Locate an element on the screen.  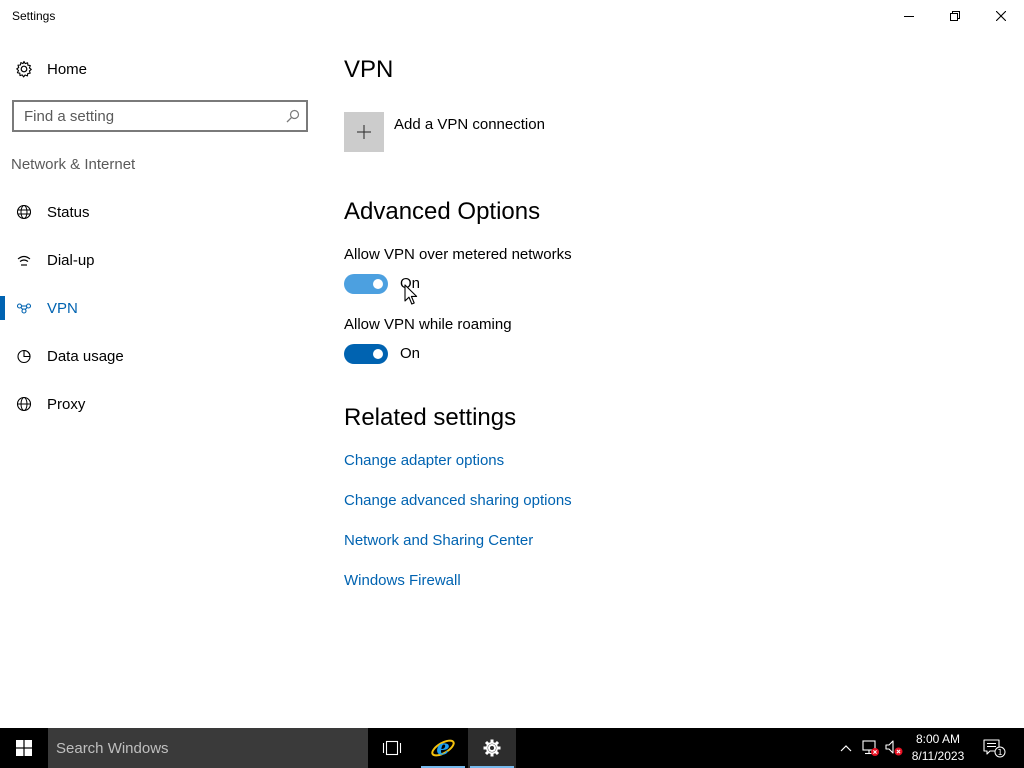
internet-explorer-button: e is located at coordinates (443, 748).